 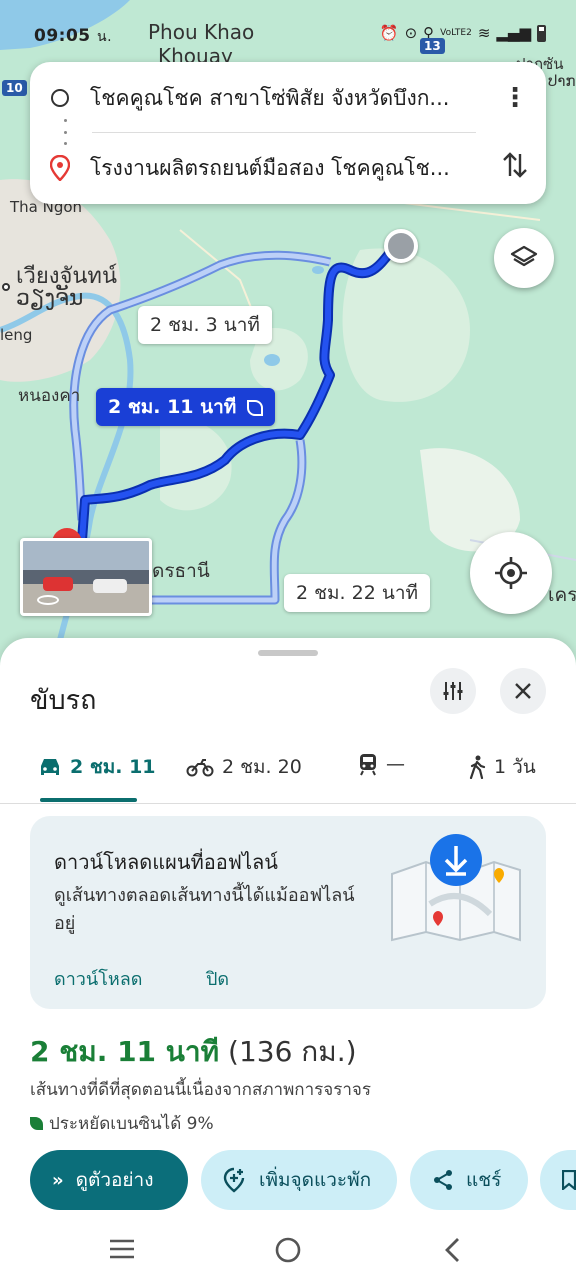 What do you see at coordinates (515, 168) in the screenshot?
I see `swap-icon` at bounding box center [515, 168].